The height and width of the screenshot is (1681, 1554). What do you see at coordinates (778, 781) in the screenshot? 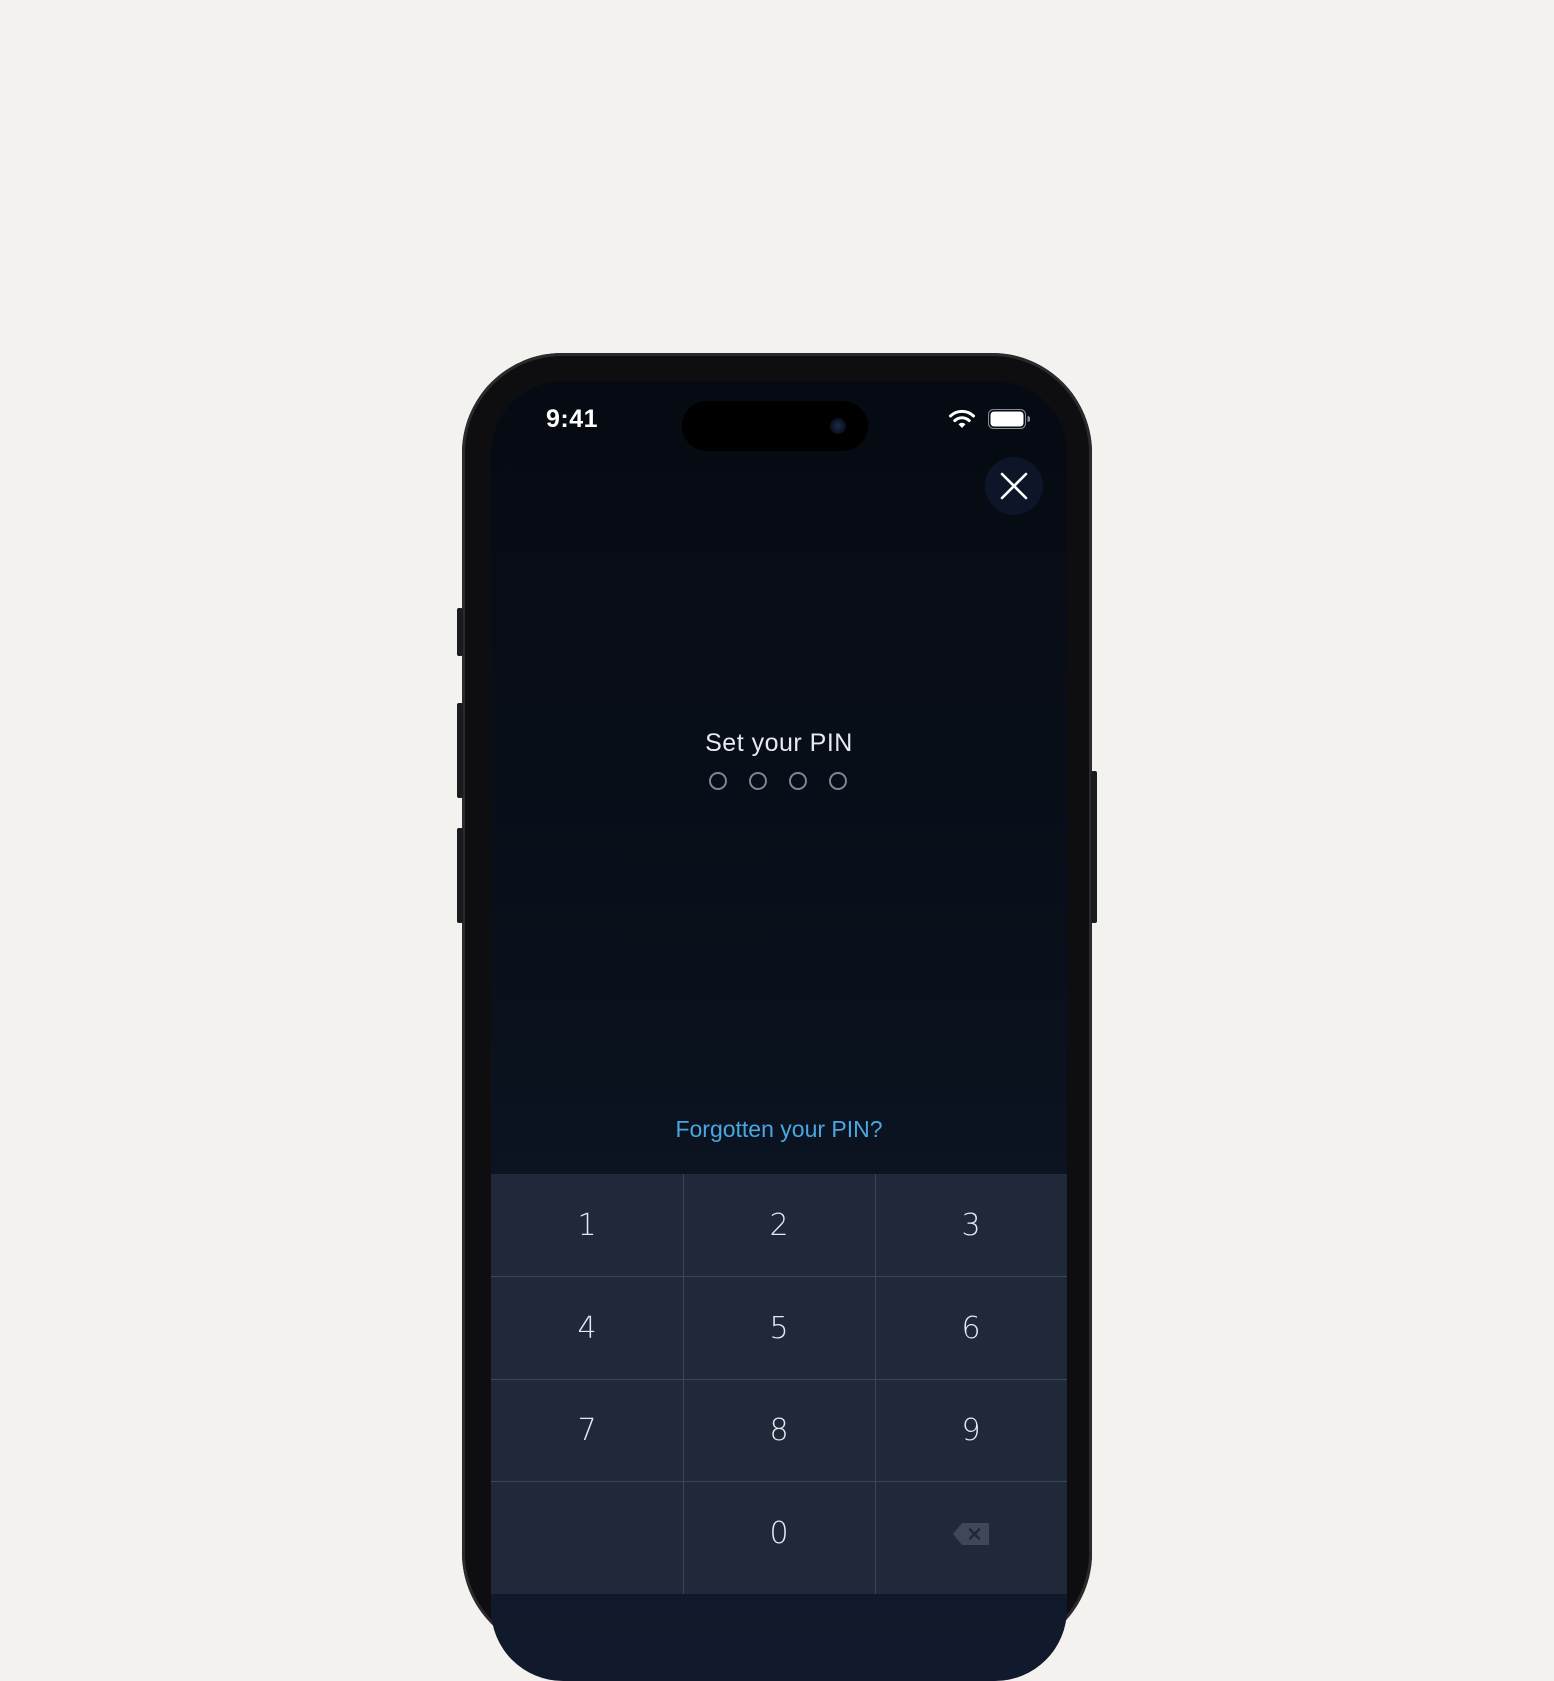
I see `pin-indicator` at bounding box center [778, 781].